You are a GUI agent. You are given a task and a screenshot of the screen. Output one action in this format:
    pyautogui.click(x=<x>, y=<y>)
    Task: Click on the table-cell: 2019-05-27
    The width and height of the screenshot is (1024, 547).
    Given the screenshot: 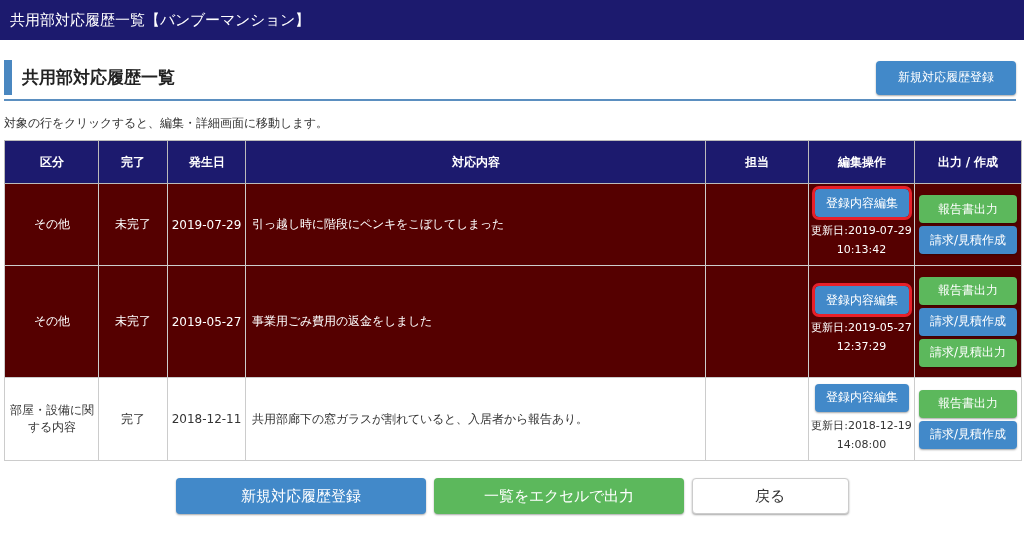 What is the action you would take?
    pyautogui.click(x=206, y=321)
    